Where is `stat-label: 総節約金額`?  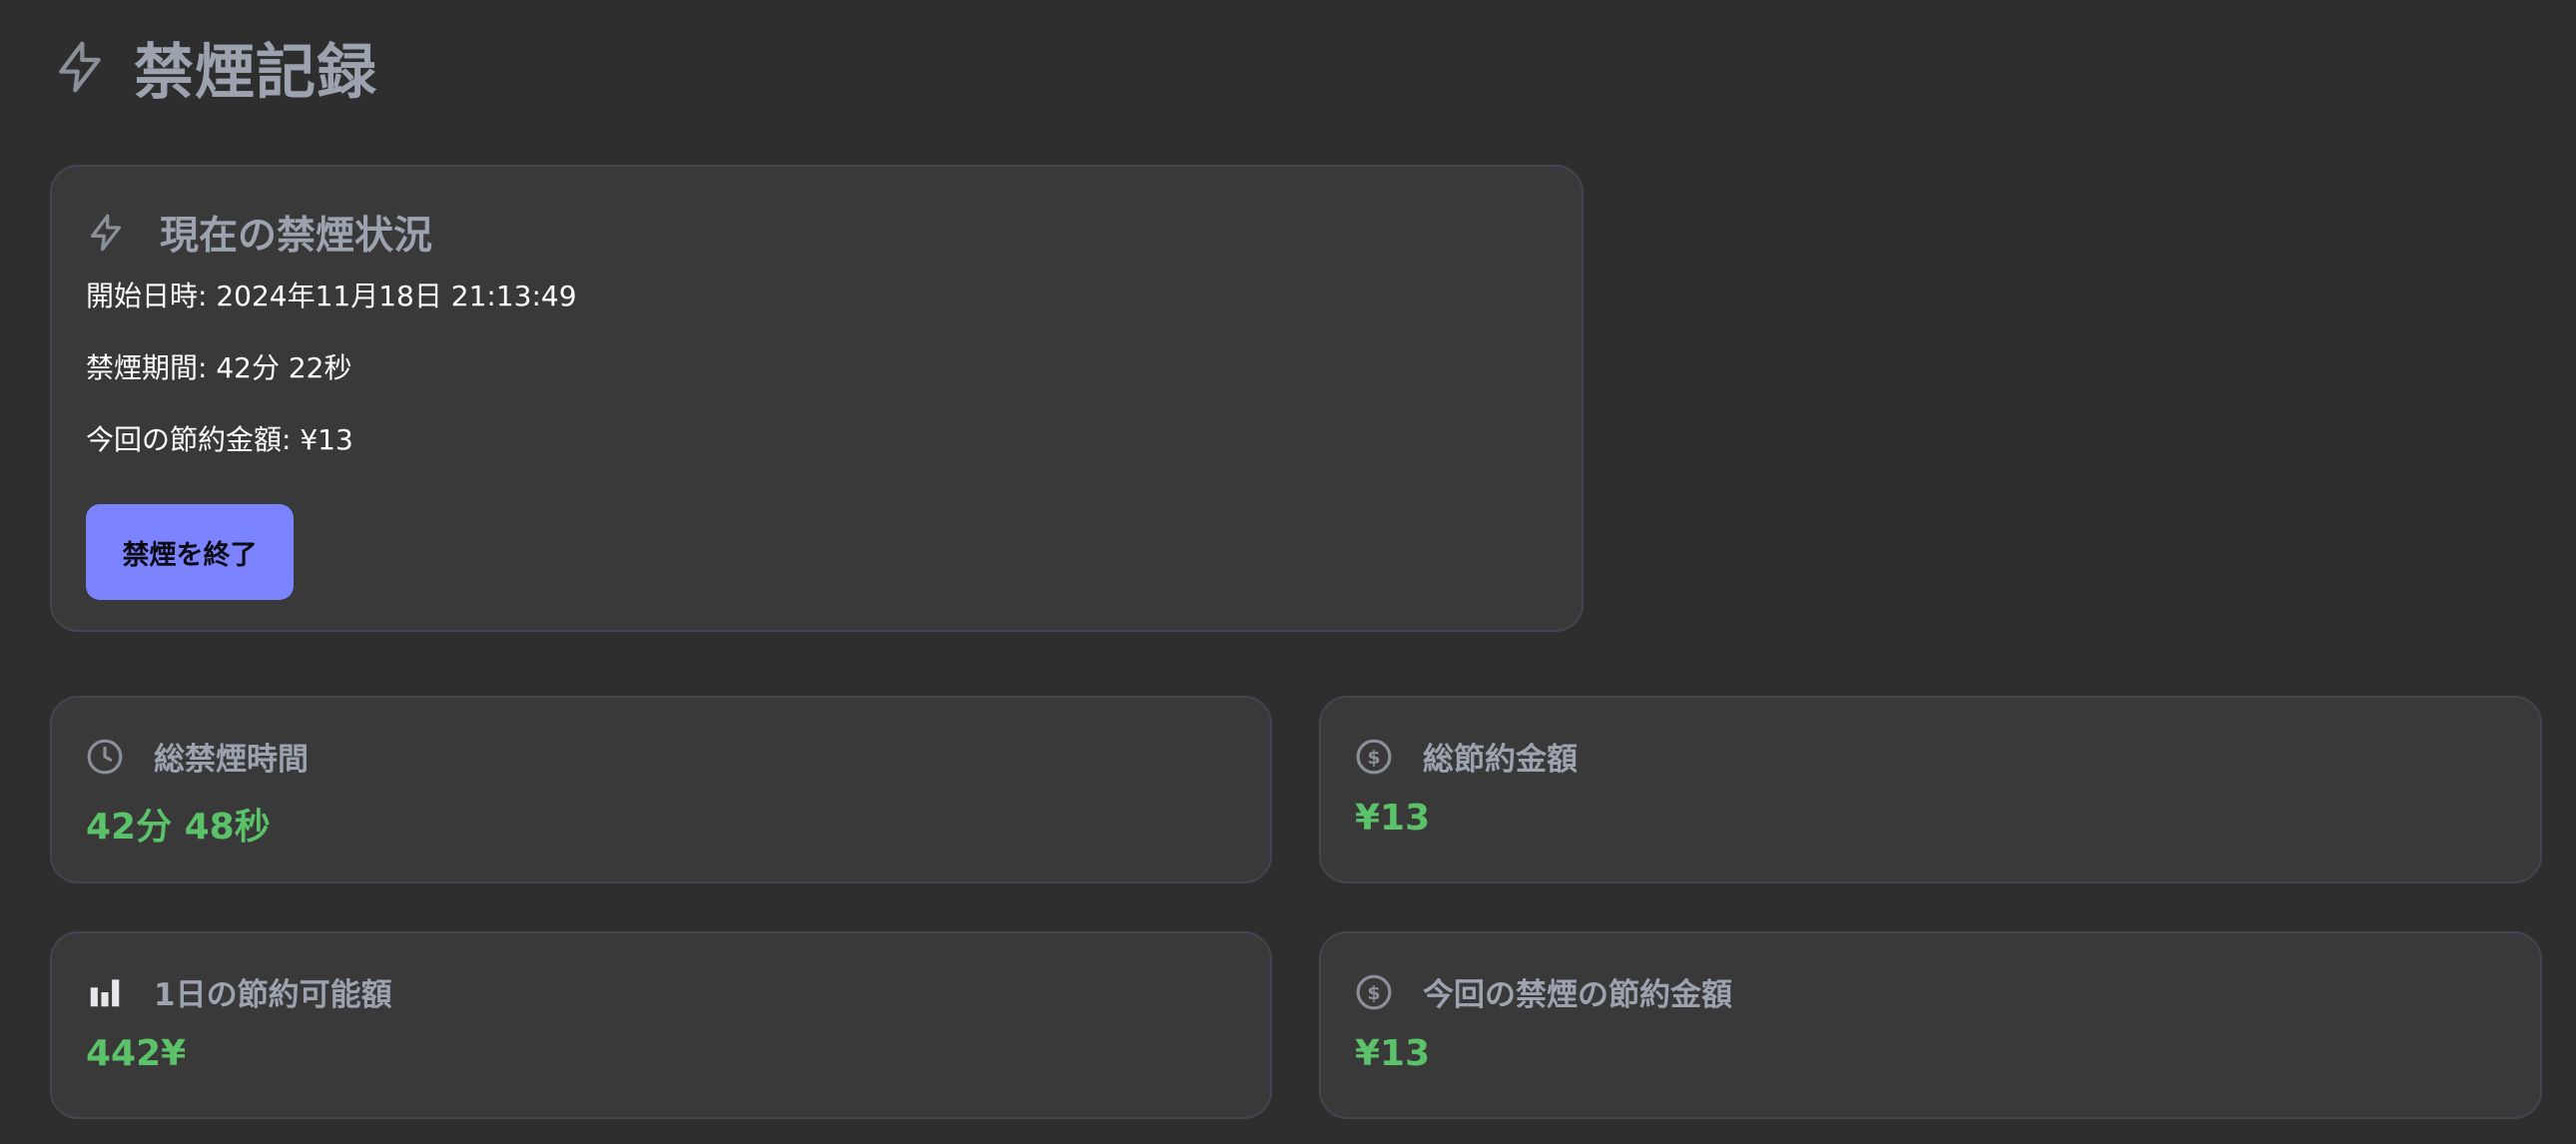 stat-label: 総節約金額 is located at coordinates (1500, 760).